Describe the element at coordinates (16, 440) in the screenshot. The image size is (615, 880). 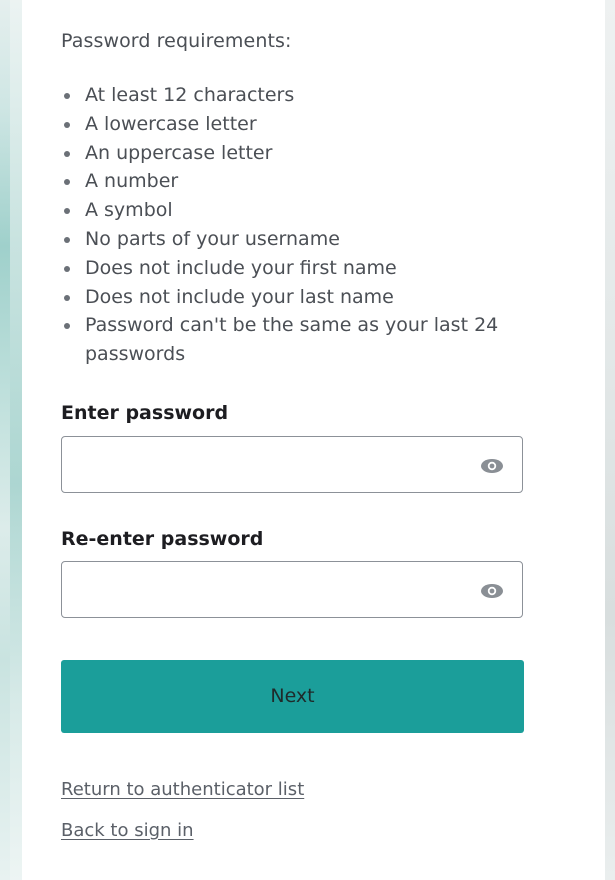
I see `background-left-shade` at that location.